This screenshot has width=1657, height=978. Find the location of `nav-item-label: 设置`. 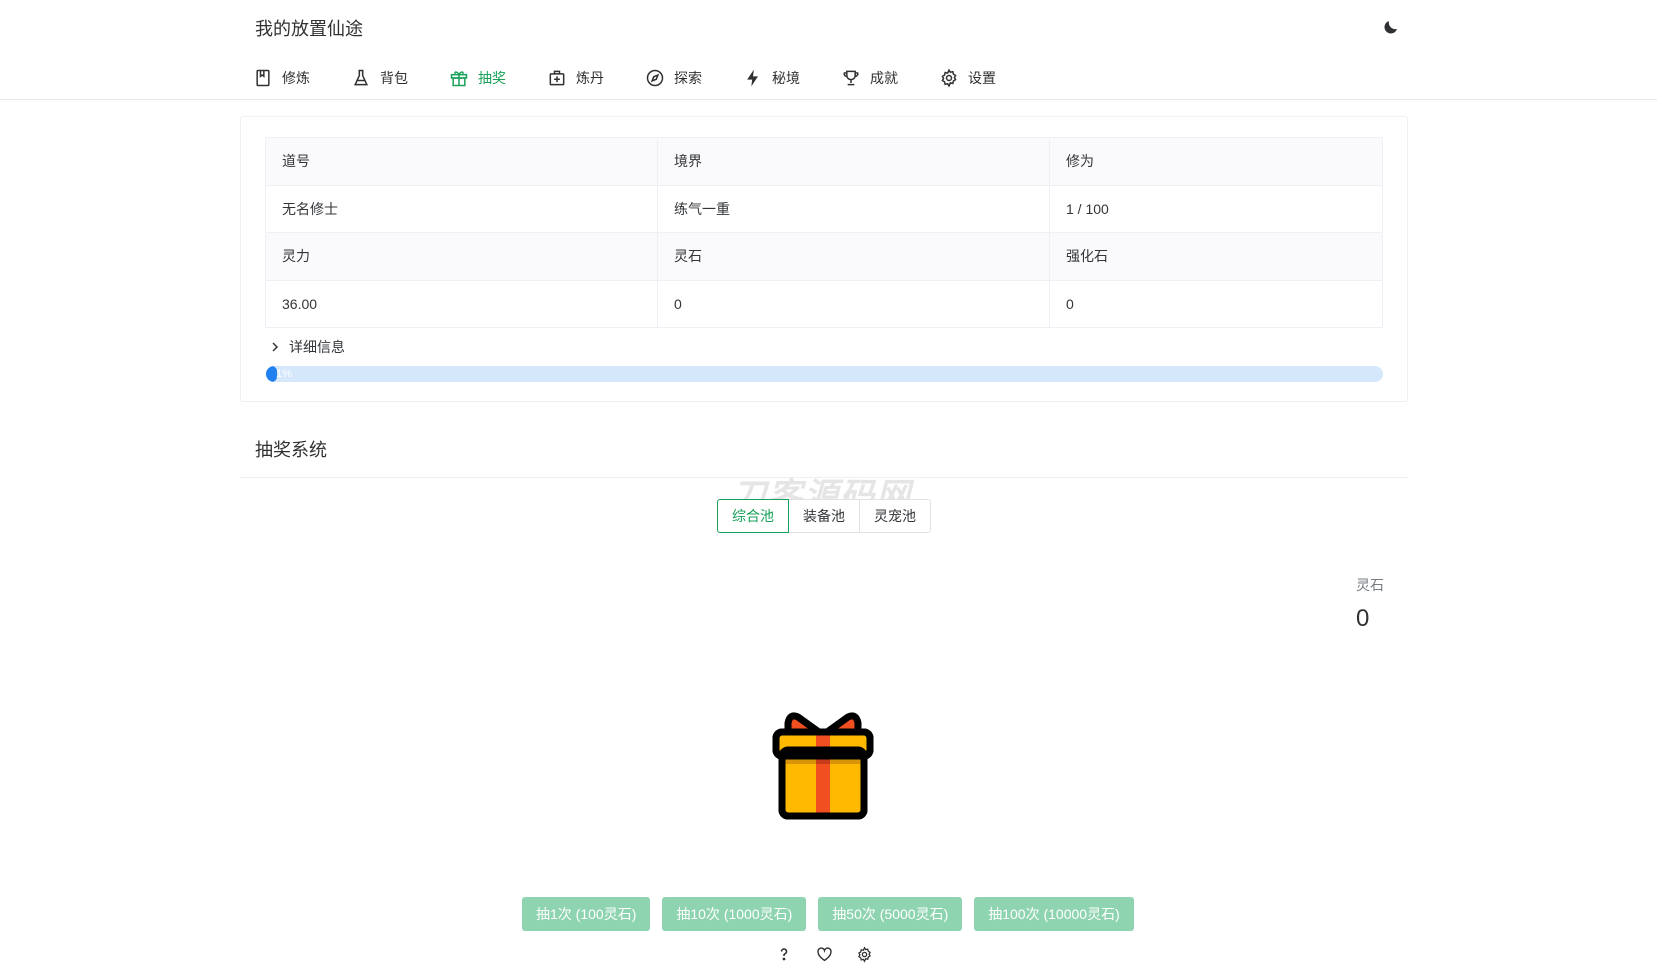

nav-item-label: 设置 is located at coordinates (982, 78).